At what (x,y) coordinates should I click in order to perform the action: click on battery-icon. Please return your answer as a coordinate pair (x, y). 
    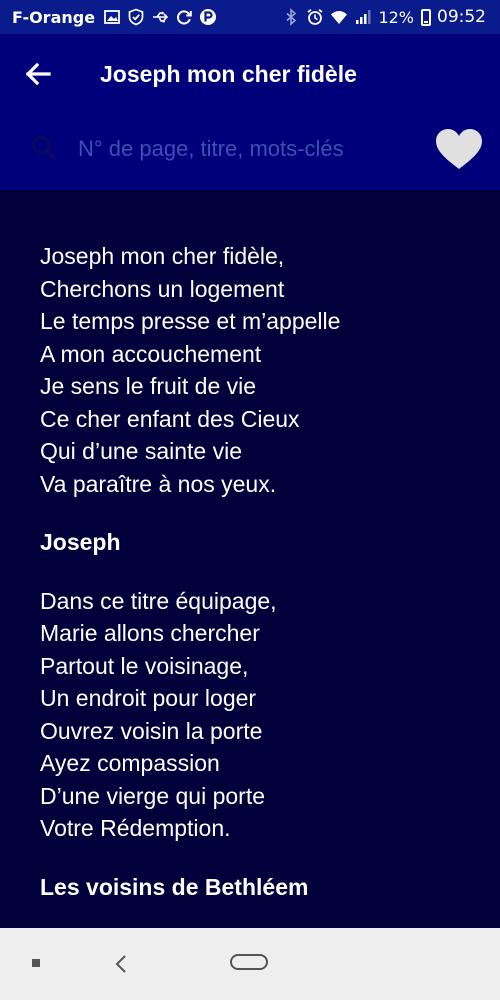
    Looking at the image, I should click on (426, 17).